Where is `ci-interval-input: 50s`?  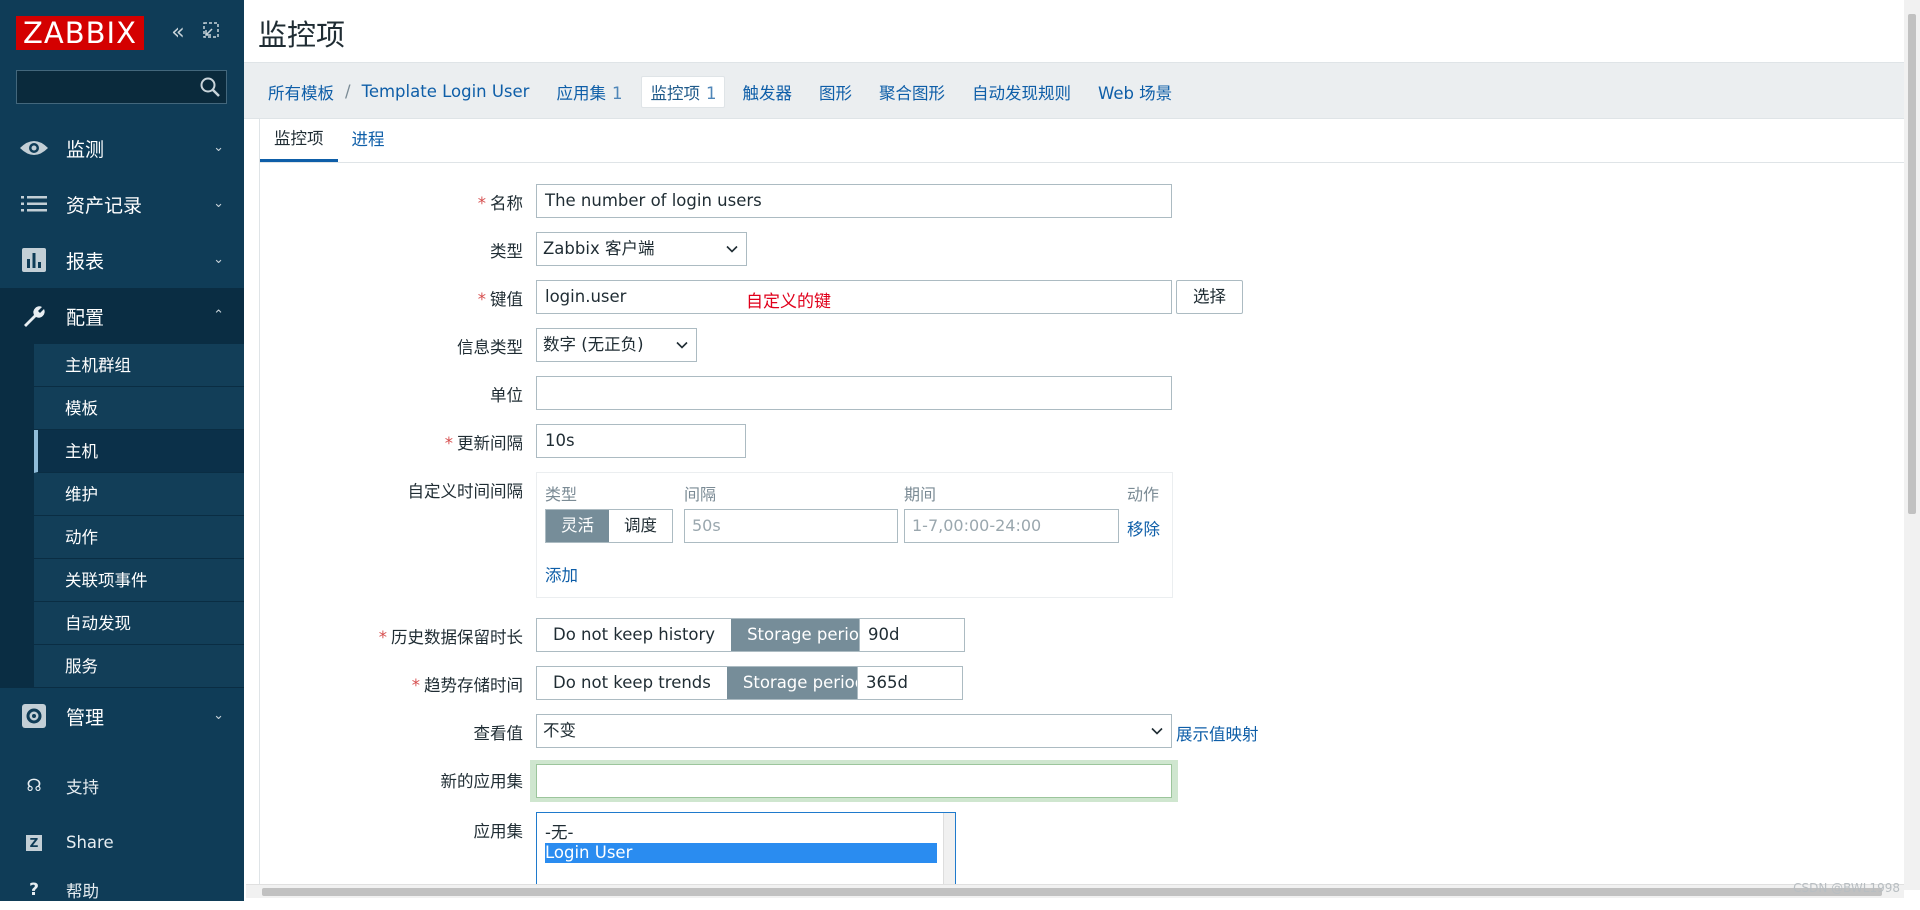
ci-interval-input: 50s is located at coordinates (791, 526).